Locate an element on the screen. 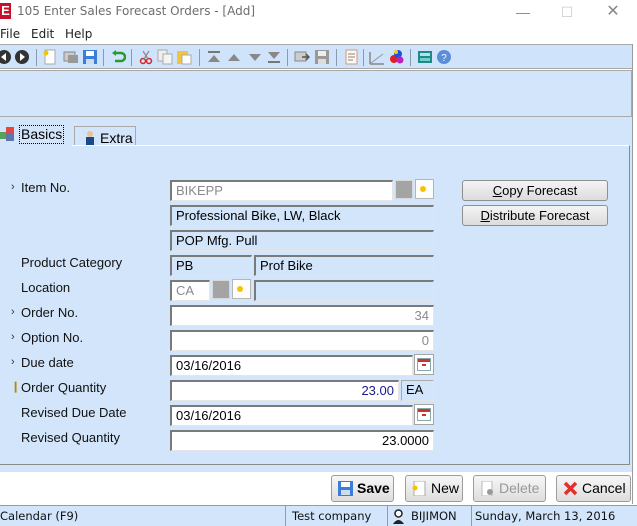  cancel-label: Cancel is located at coordinates (604, 488).